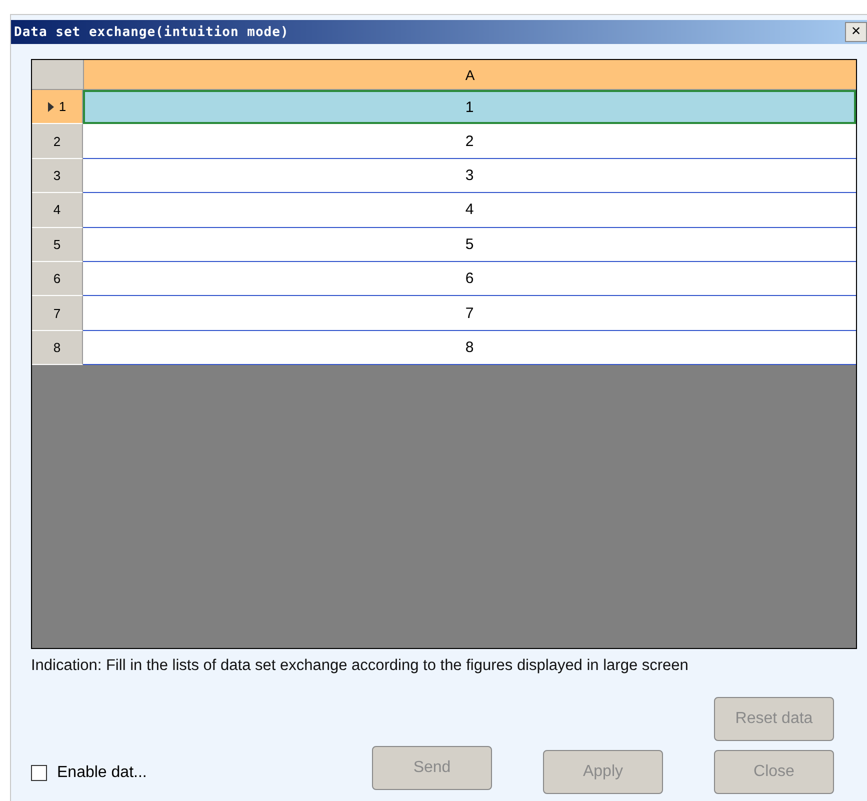  I want to click on row-number: 3, so click(57, 175).